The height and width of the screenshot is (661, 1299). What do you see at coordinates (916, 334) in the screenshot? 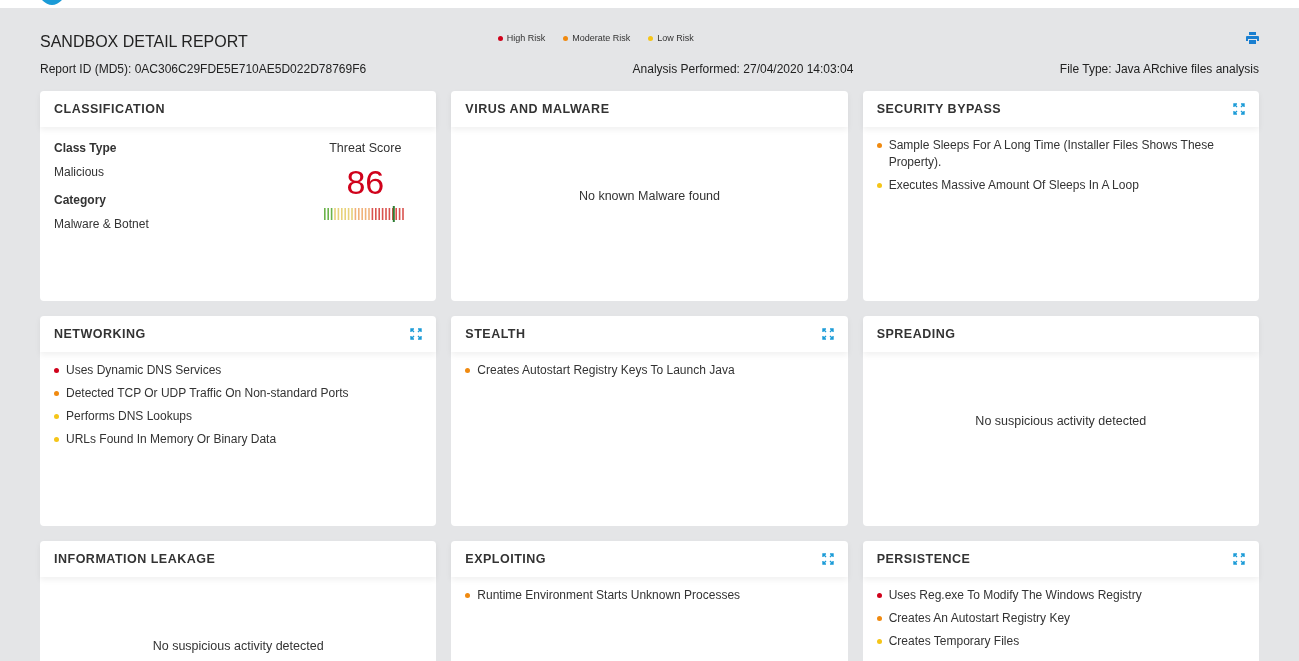
I see `card-title: SPREADING` at bounding box center [916, 334].